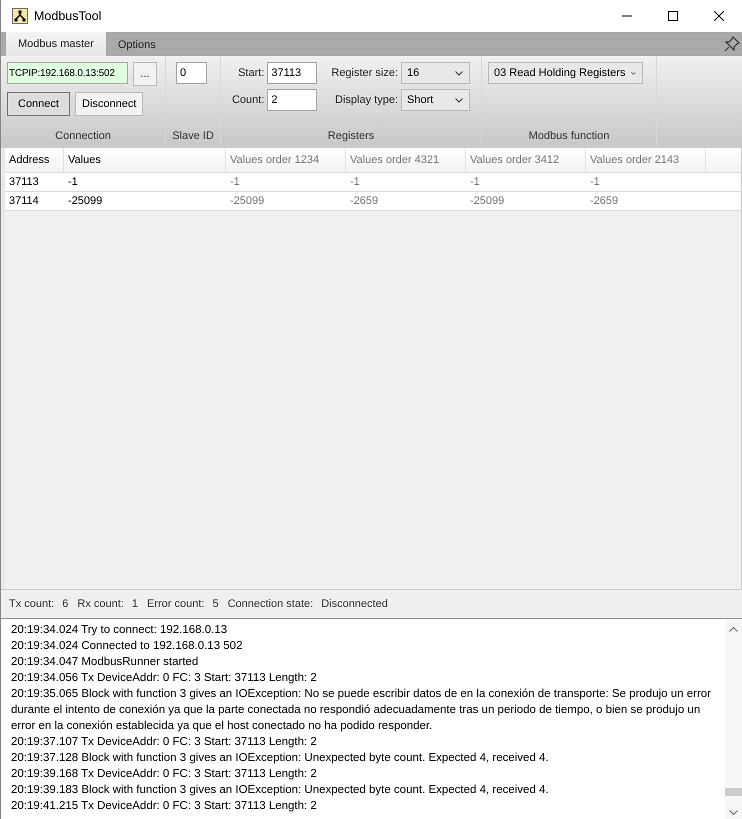 This screenshot has width=742, height=819. What do you see at coordinates (280, 758) in the screenshot?
I see `log-line: 20:19:37.128 Block with function 3 gives an IOException: Unexpected byte count. Expected 4, received 4.` at bounding box center [280, 758].